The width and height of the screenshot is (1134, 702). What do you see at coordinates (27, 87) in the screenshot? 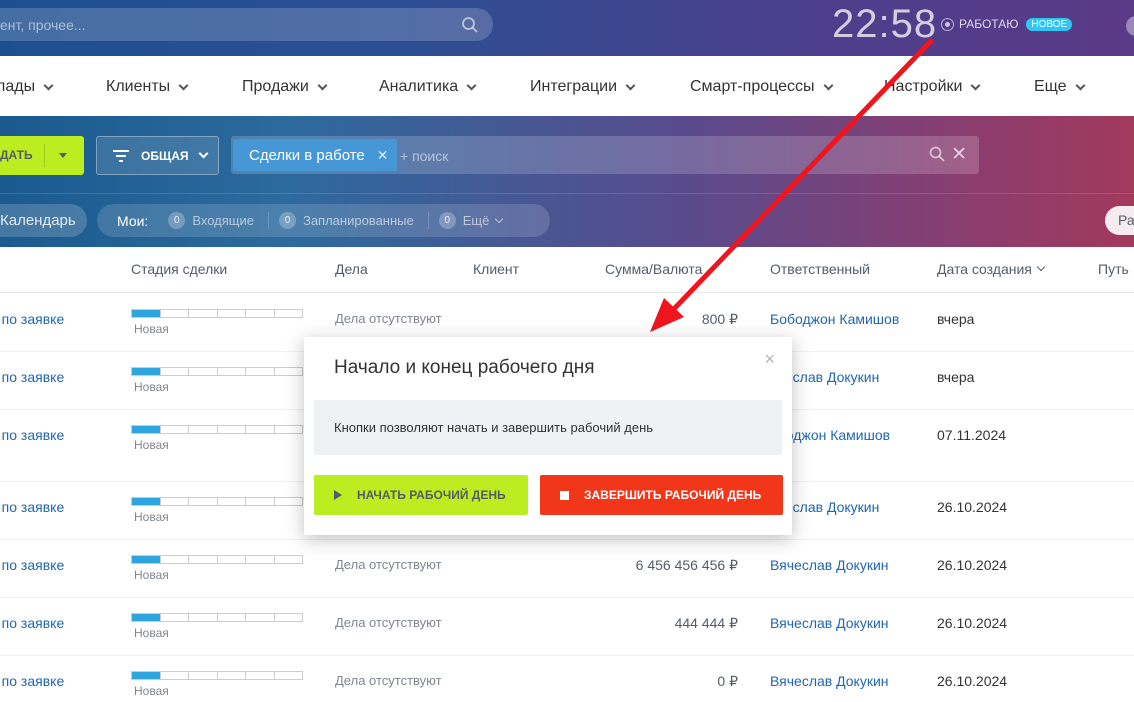
I see `menu-item-warehouse: лады` at bounding box center [27, 87].